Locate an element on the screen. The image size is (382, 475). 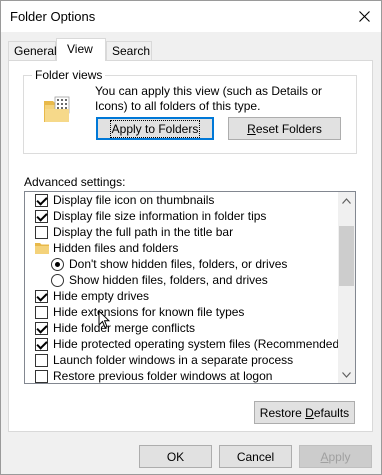
setting-label: Hide extensions for known file types is located at coordinates (149, 312).